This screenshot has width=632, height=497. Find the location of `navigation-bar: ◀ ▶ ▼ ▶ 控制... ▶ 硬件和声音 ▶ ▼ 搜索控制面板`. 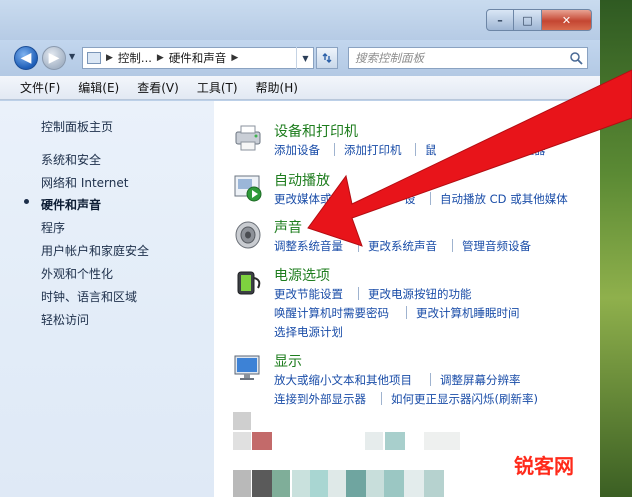

navigation-bar: ◀ ▶ ▼ ▶ 控制... ▶ 硬件和声音 ▶ ▼ 搜索控制面板 is located at coordinates (300, 58).